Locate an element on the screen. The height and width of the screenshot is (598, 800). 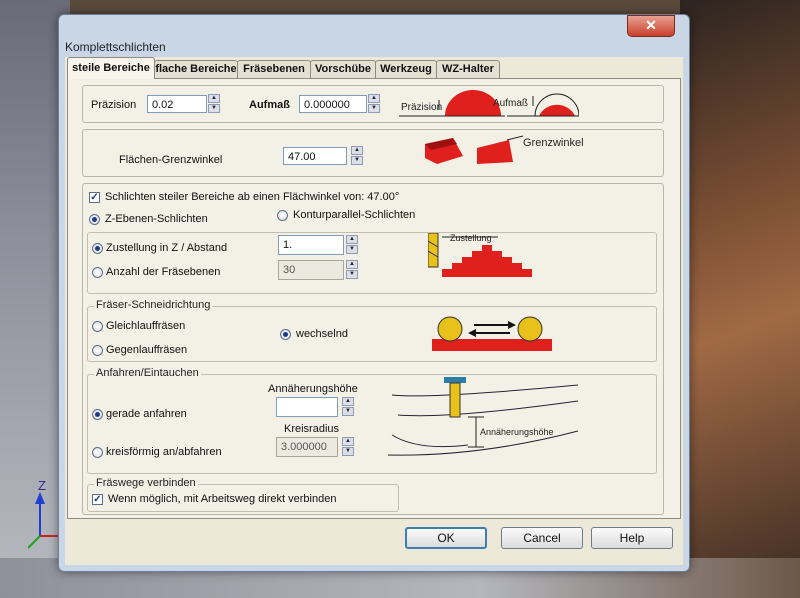
radio-plane-count is located at coordinates (97, 272).